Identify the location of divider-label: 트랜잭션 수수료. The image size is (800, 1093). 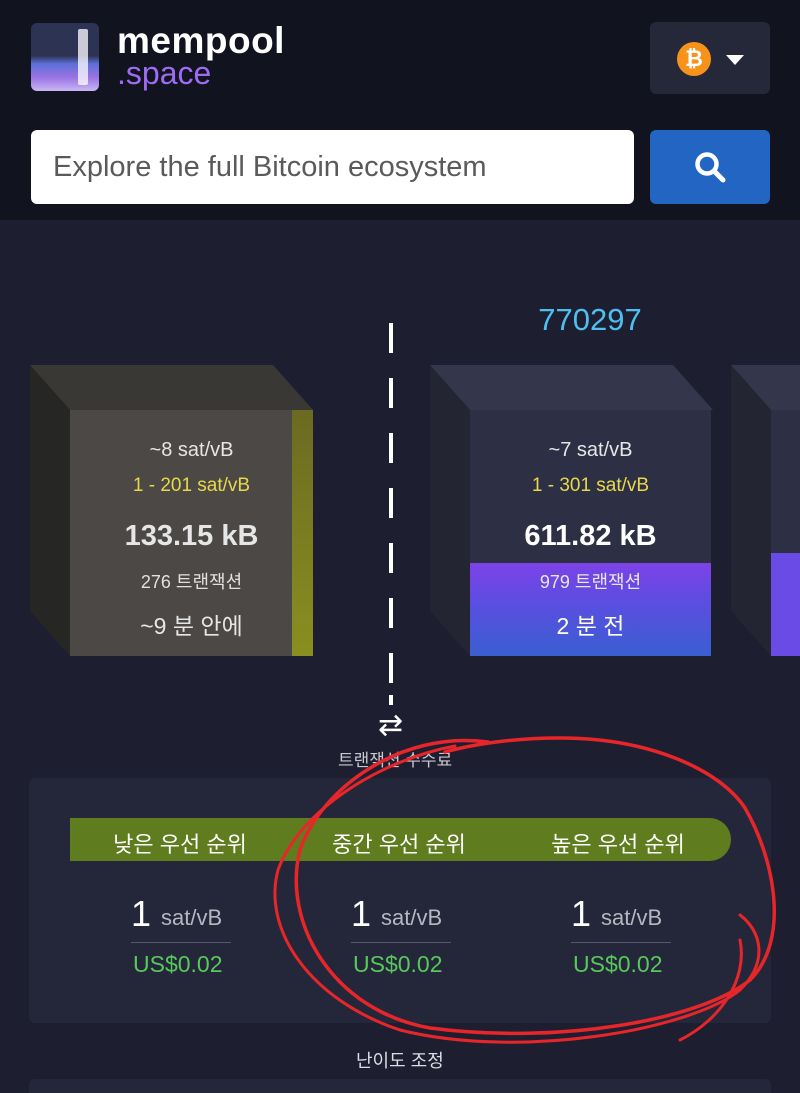
(395, 760).